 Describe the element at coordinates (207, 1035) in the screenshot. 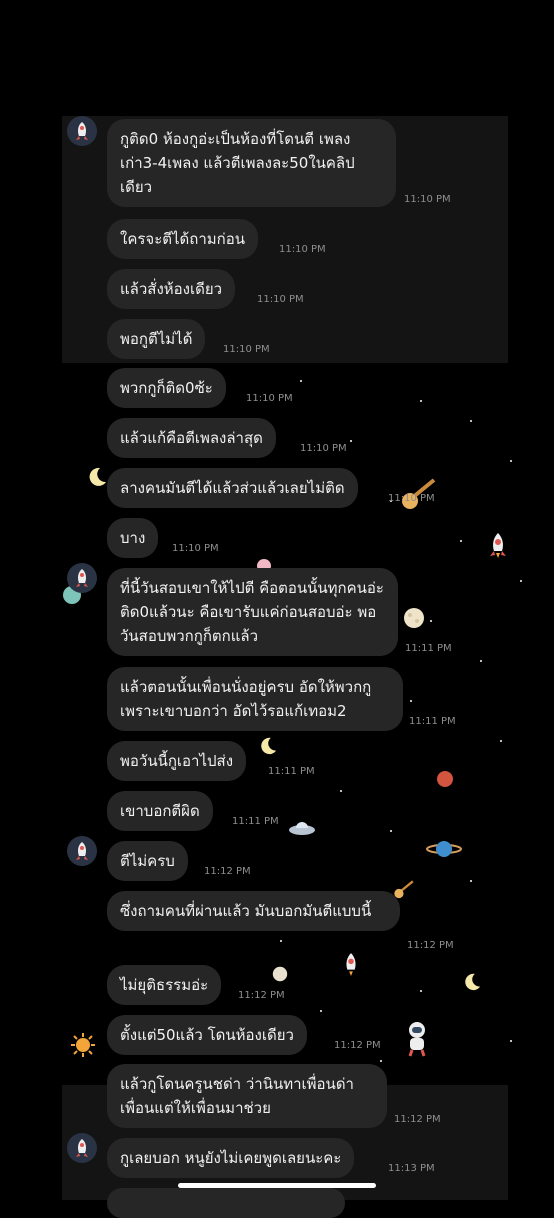

I see `message-bubble: ตั้งแต่50แล้ว โดนห้องเดียว` at that location.